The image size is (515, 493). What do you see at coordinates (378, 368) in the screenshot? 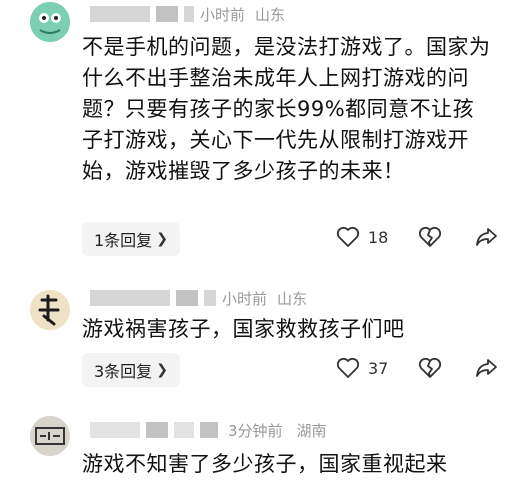
I see `like-count: 37` at bounding box center [378, 368].